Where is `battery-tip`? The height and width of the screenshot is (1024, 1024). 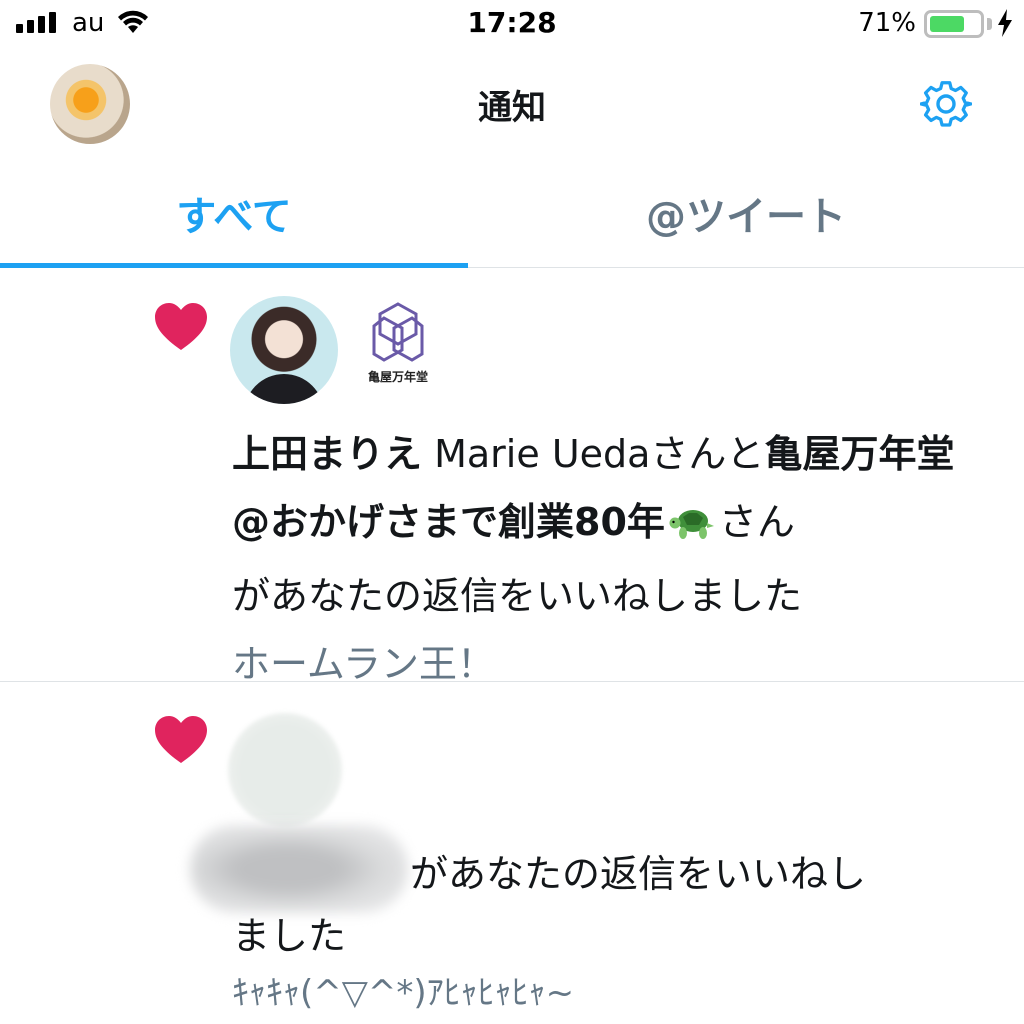
battery-tip is located at coordinates (989, 24).